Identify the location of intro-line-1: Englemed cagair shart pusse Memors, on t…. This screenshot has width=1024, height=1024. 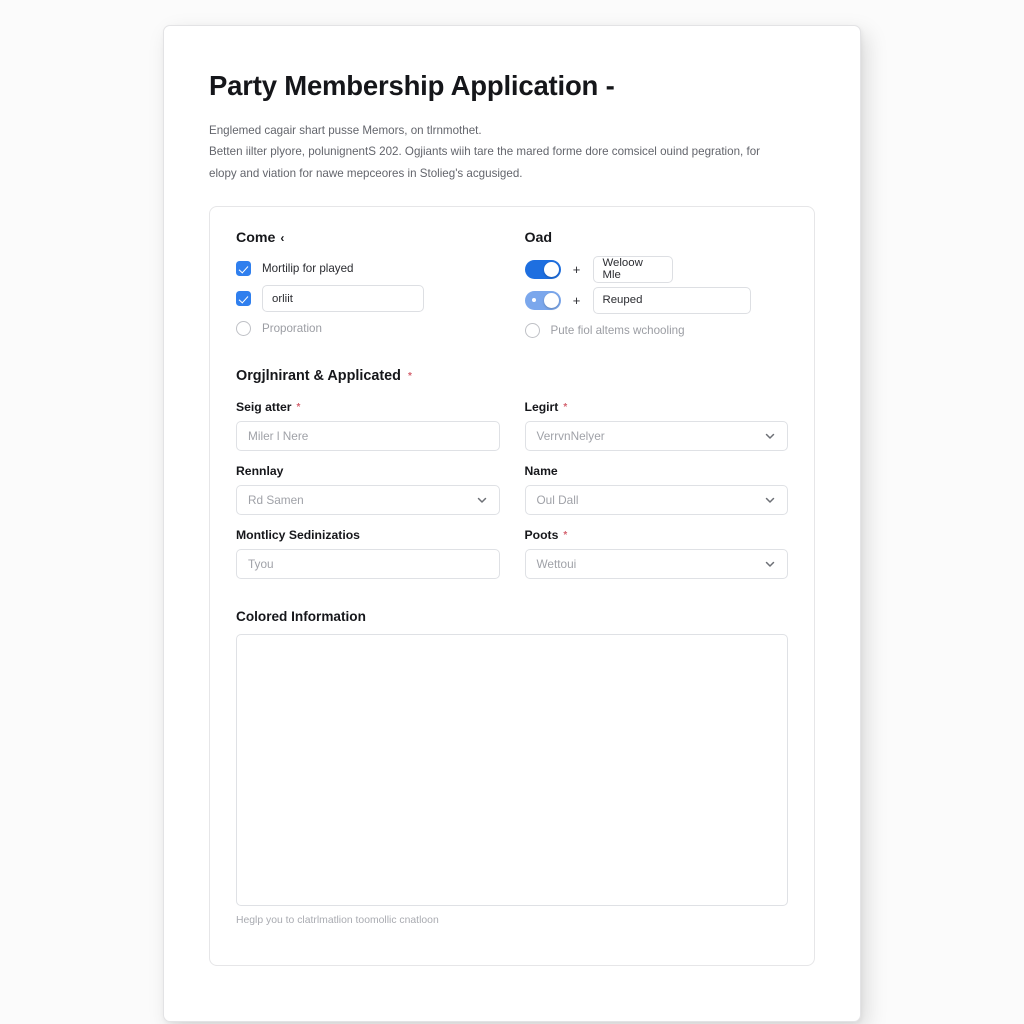
(345, 130).